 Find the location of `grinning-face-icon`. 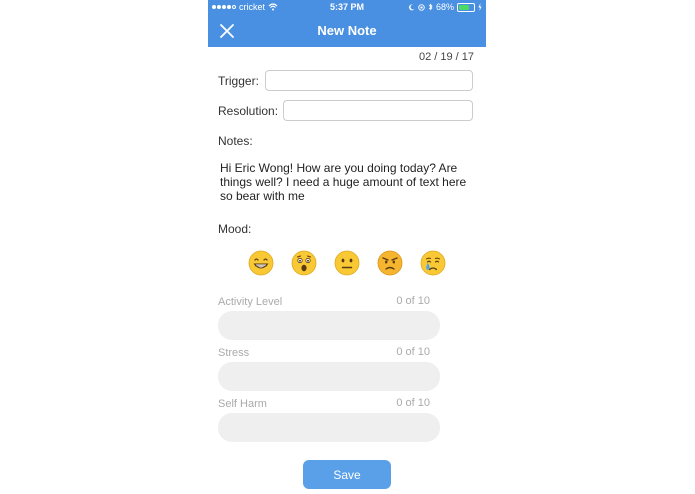

grinning-face-icon is located at coordinates (261, 263).